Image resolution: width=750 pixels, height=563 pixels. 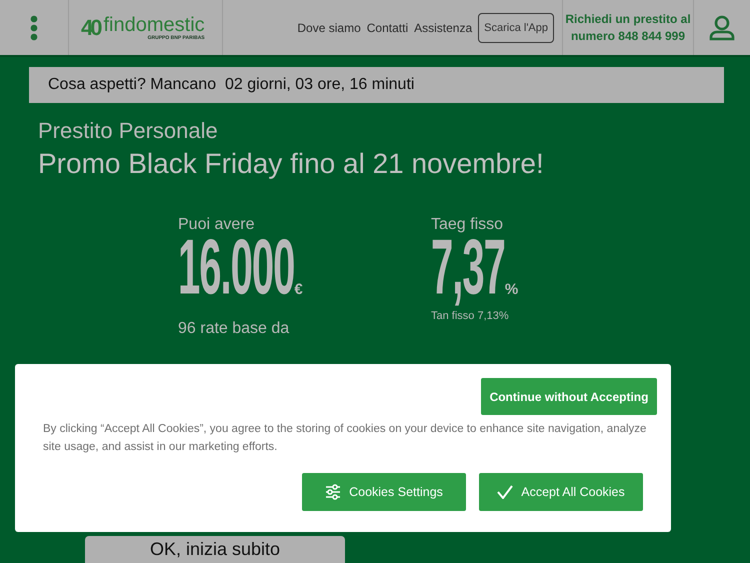 I want to click on logo-anniversary: 40, so click(x=90, y=27).